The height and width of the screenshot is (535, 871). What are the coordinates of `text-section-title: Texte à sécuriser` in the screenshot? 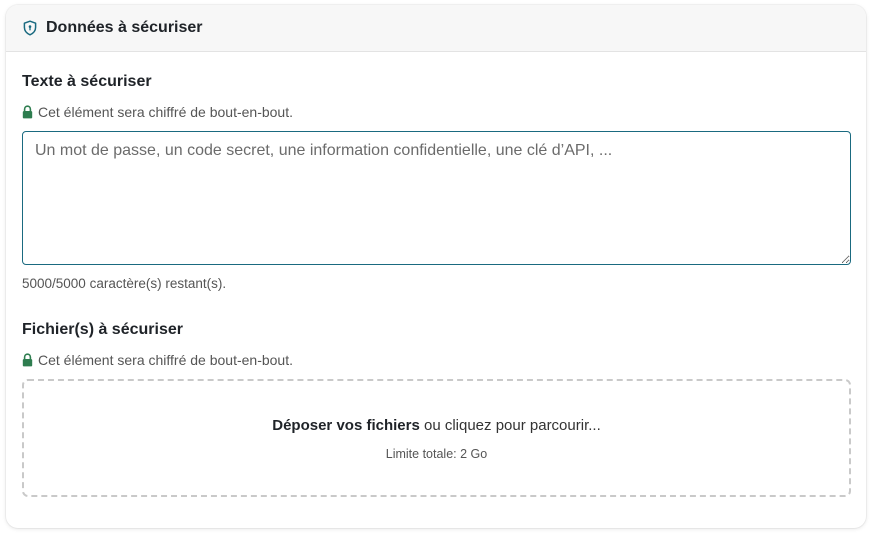 It's located at (87, 81).